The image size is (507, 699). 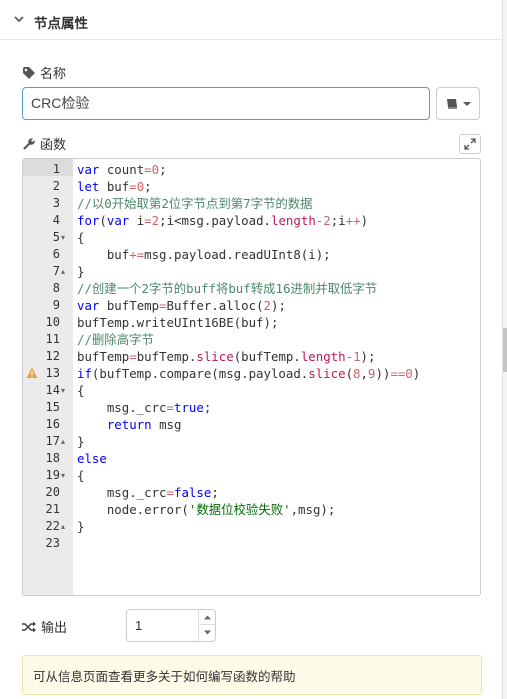 I want to click on code-line-text: let buf=0;, so click(x=114, y=186).